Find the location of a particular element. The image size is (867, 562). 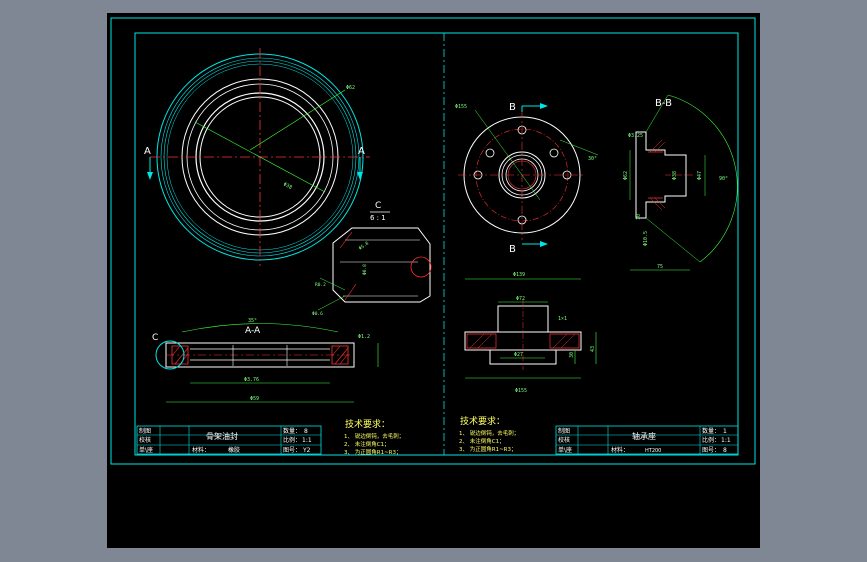

dim-angle-top: 30° is located at coordinates (592, 159).